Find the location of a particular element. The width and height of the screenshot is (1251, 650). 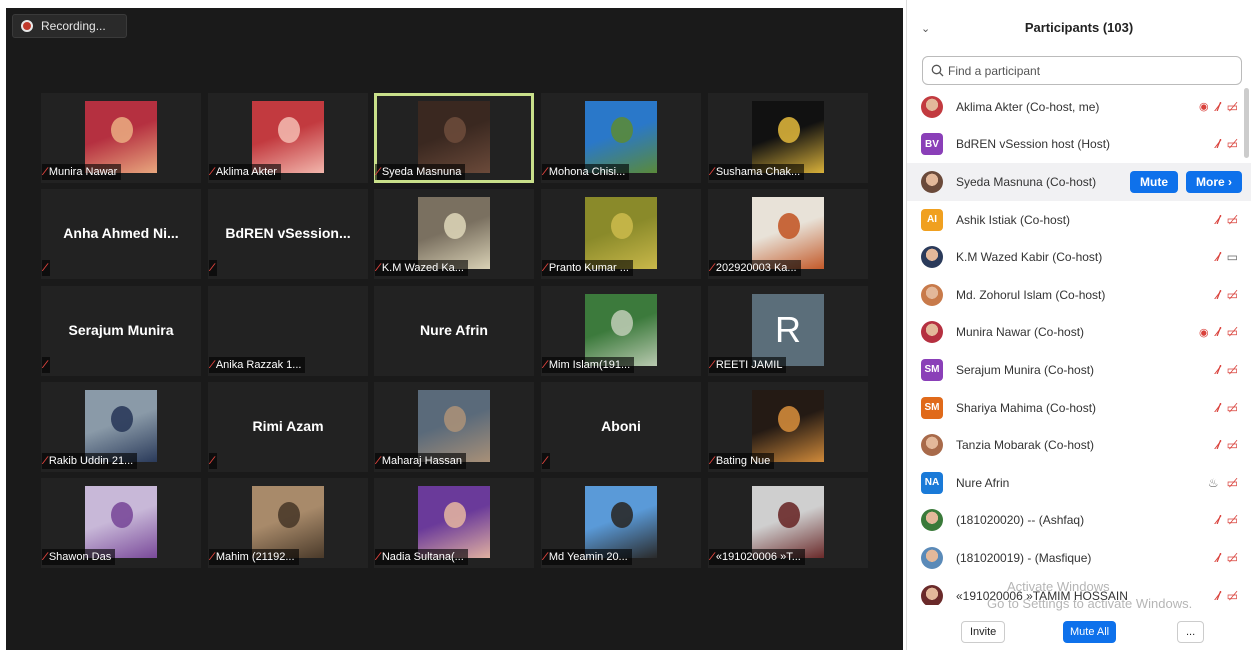

video-tile: BdREN vSession... ∕ is located at coordinates (288, 234).